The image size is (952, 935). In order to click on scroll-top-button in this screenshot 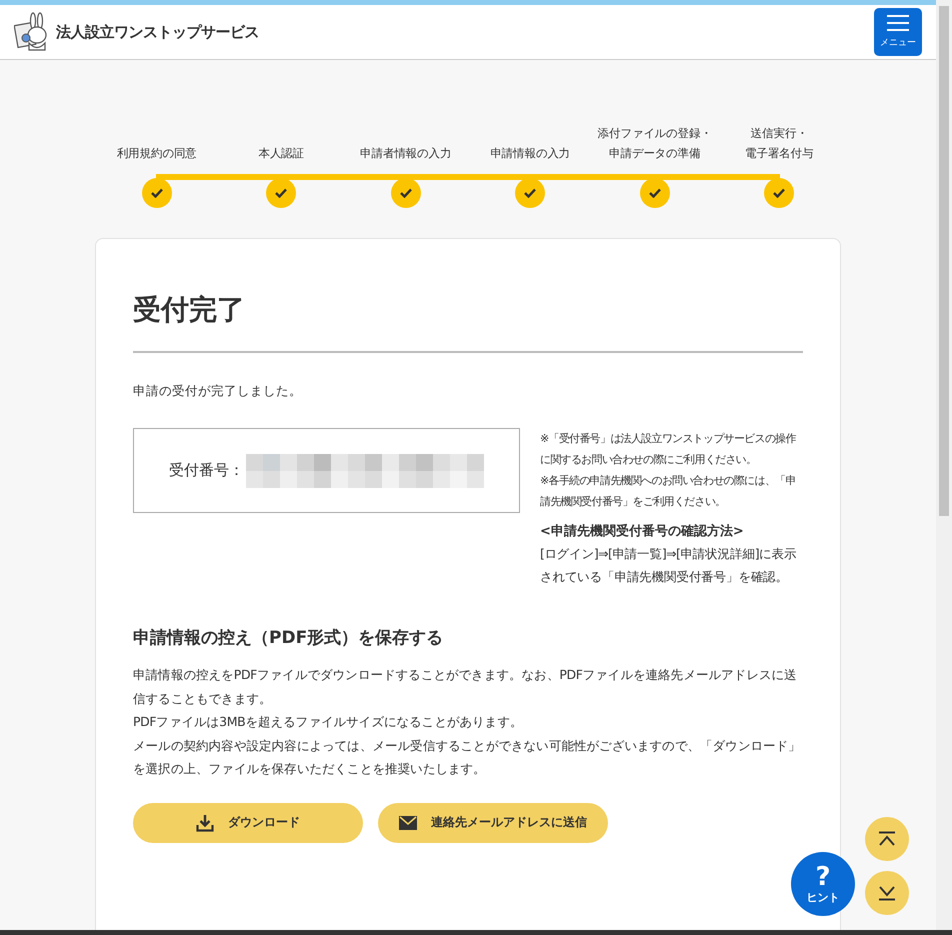, I will do `click(887, 839)`.